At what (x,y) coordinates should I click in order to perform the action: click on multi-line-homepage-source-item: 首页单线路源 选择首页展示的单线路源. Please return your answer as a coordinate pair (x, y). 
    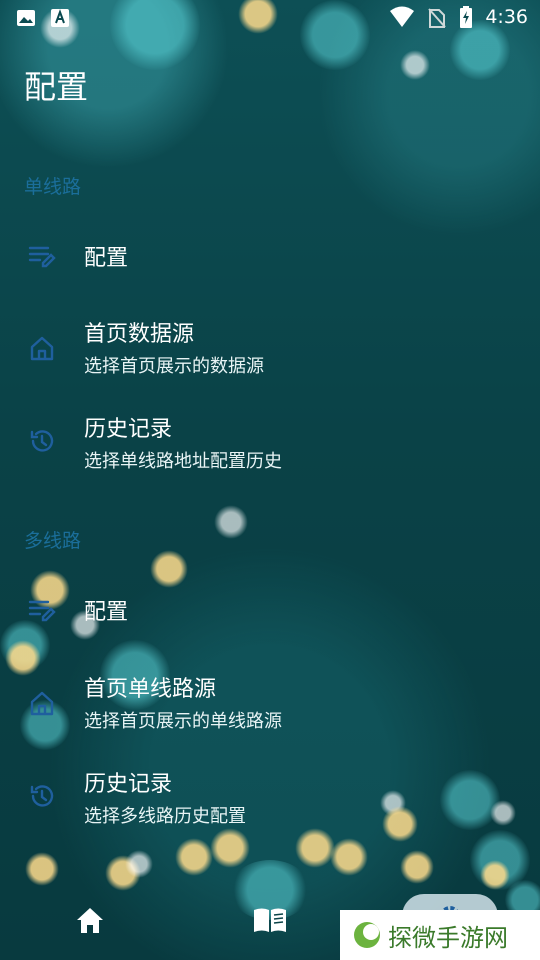
    Looking at the image, I should click on (270, 700).